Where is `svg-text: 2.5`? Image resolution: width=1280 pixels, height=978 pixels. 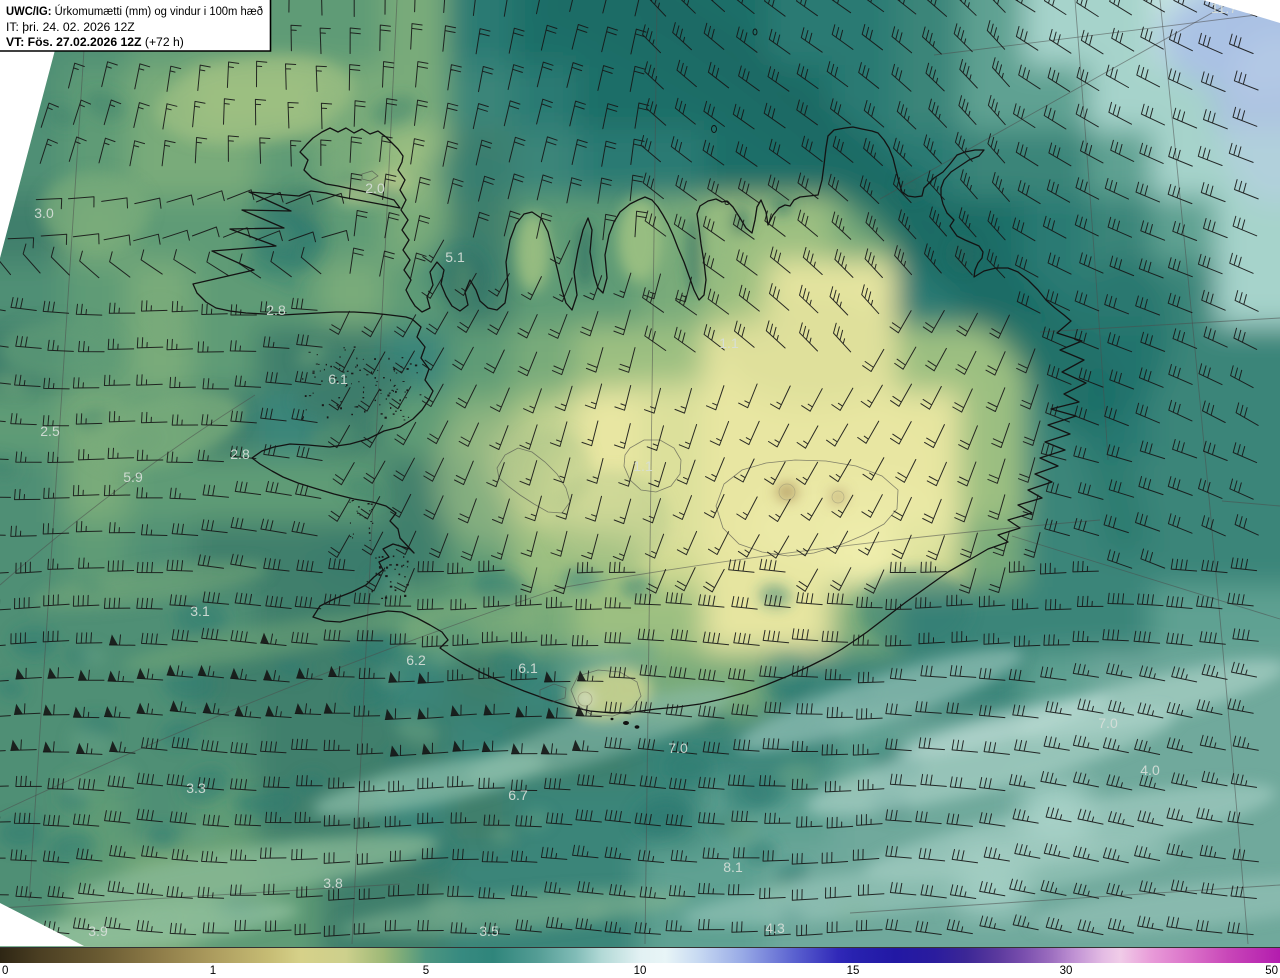
svg-text: 2.5 is located at coordinates (50, 431).